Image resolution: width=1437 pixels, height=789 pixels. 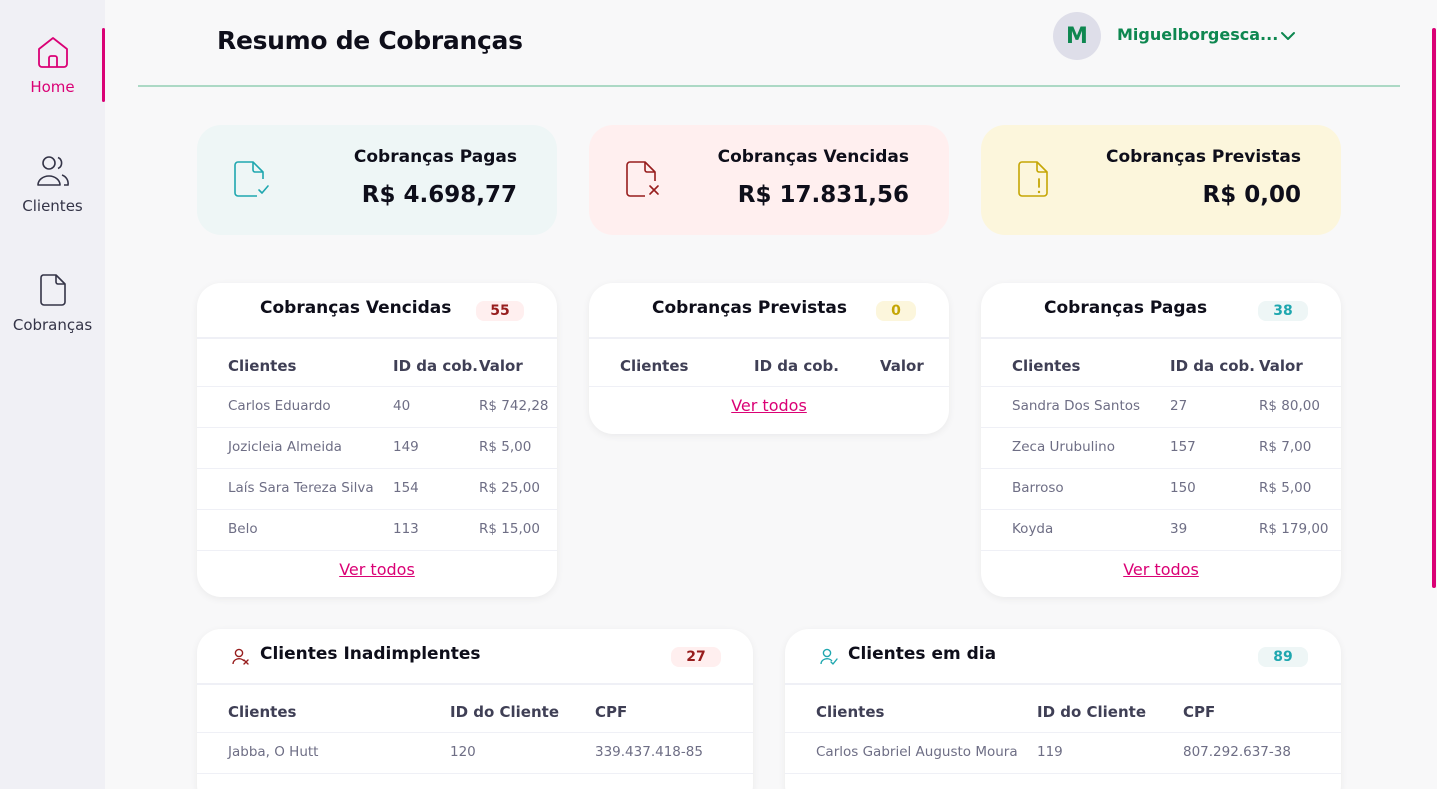 What do you see at coordinates (1077, 36) in the screenshot?
I see `avatar: M` at bounding box center [1077, 36].